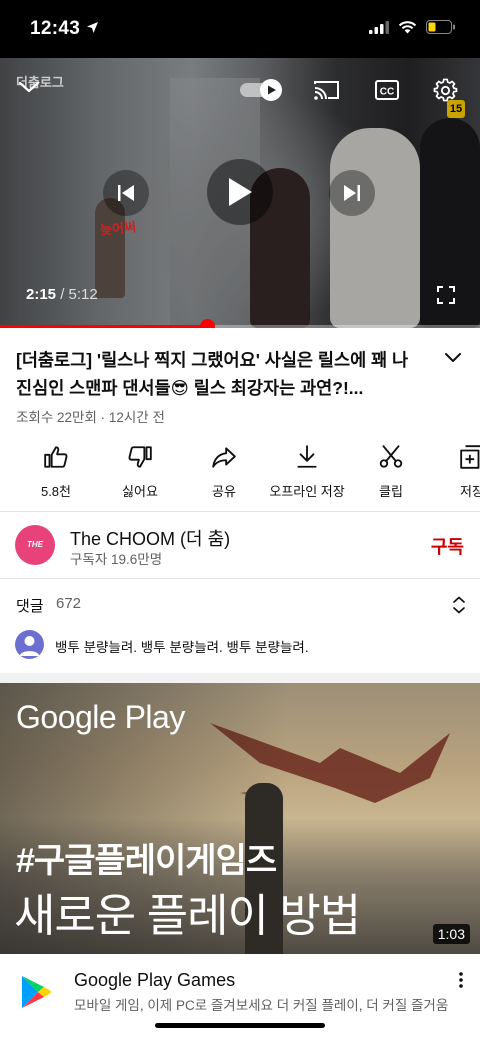 This screenshot has width=480, height=1039. What do you see at coordinates (79, 294) in the screenshot?
I see `video-duration: / 5:12` at bounding box center [79, 294].